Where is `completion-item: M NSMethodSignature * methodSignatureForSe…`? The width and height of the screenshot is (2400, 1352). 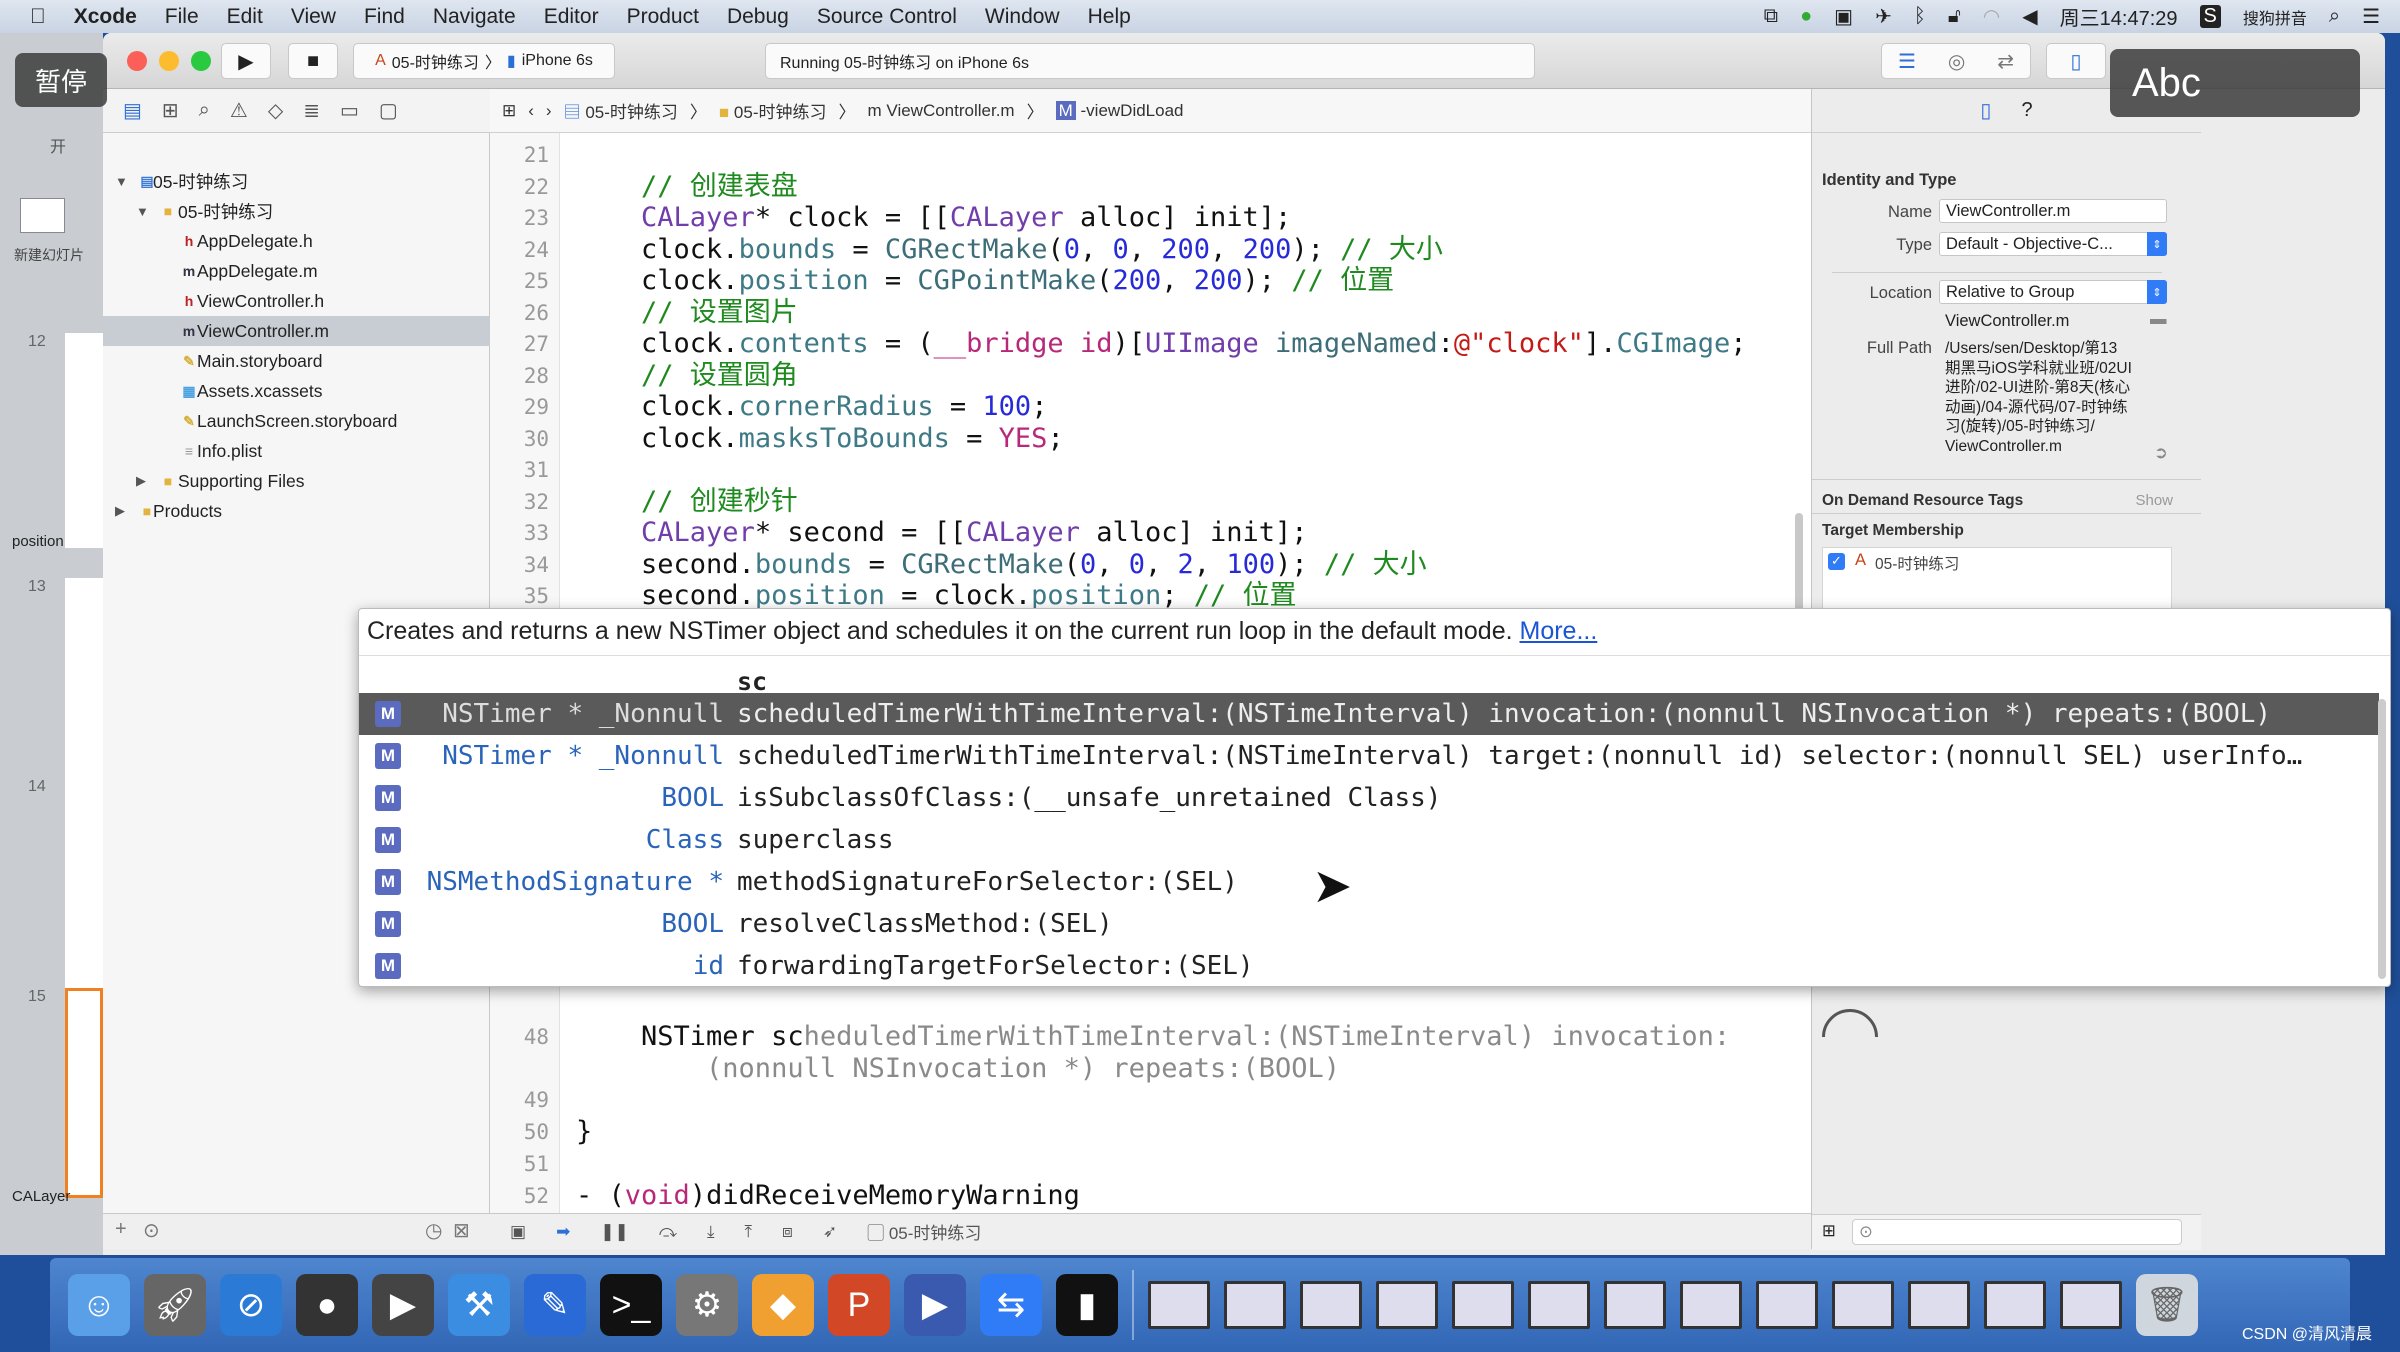
completion-item: M NSMethodSignature * methodSignatureForSe… is located at coordinates (1369, 882).